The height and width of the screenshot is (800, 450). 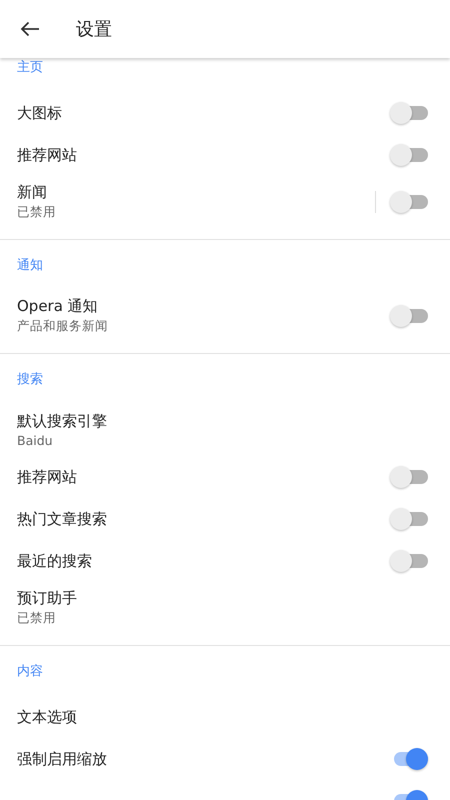 I want to click on setting-label: 大图标, so click(x=39, y=113).